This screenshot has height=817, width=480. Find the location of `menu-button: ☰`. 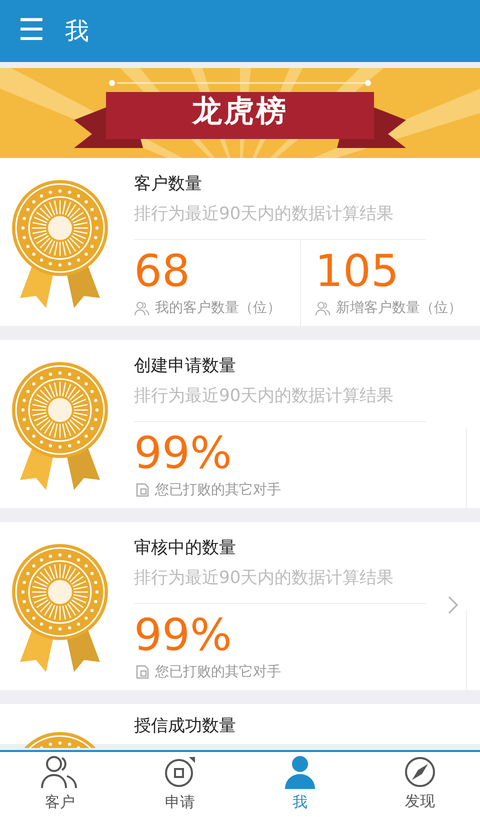

menu-button: ☰ is located at coordinates (31, 31).